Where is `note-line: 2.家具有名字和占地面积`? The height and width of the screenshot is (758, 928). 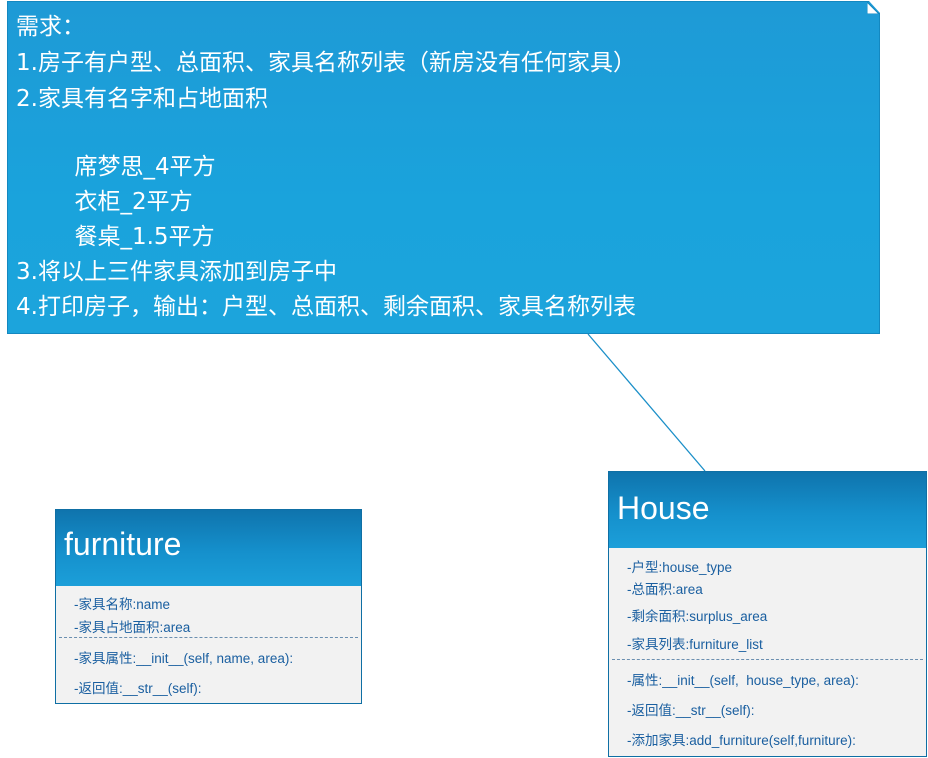
note-line: 2.家具有名字和占地面积 is located at coordinates (142, 99).